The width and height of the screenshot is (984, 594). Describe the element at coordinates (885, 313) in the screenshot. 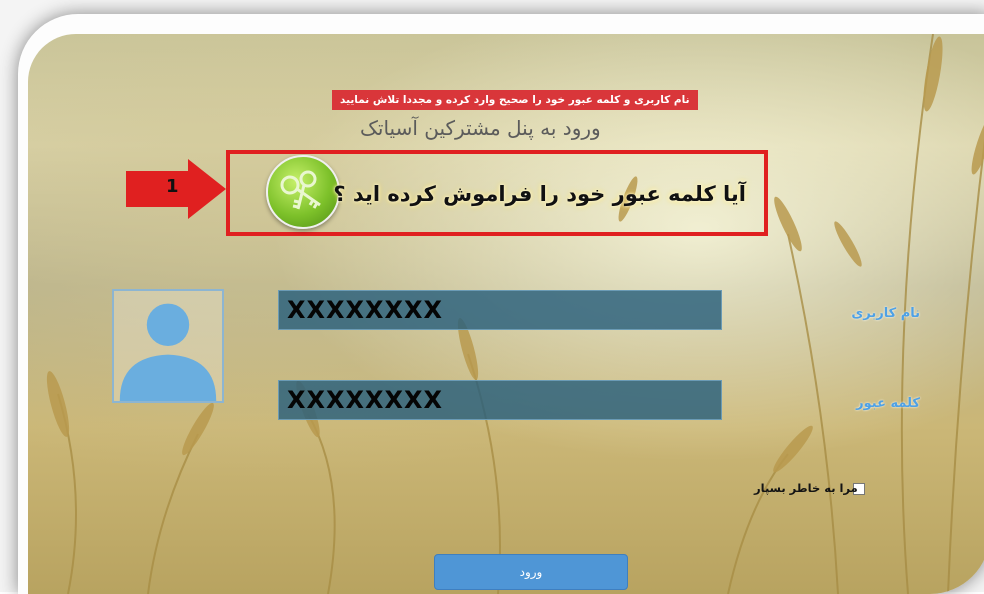

I see `username-label: نام کاربری` at that location.